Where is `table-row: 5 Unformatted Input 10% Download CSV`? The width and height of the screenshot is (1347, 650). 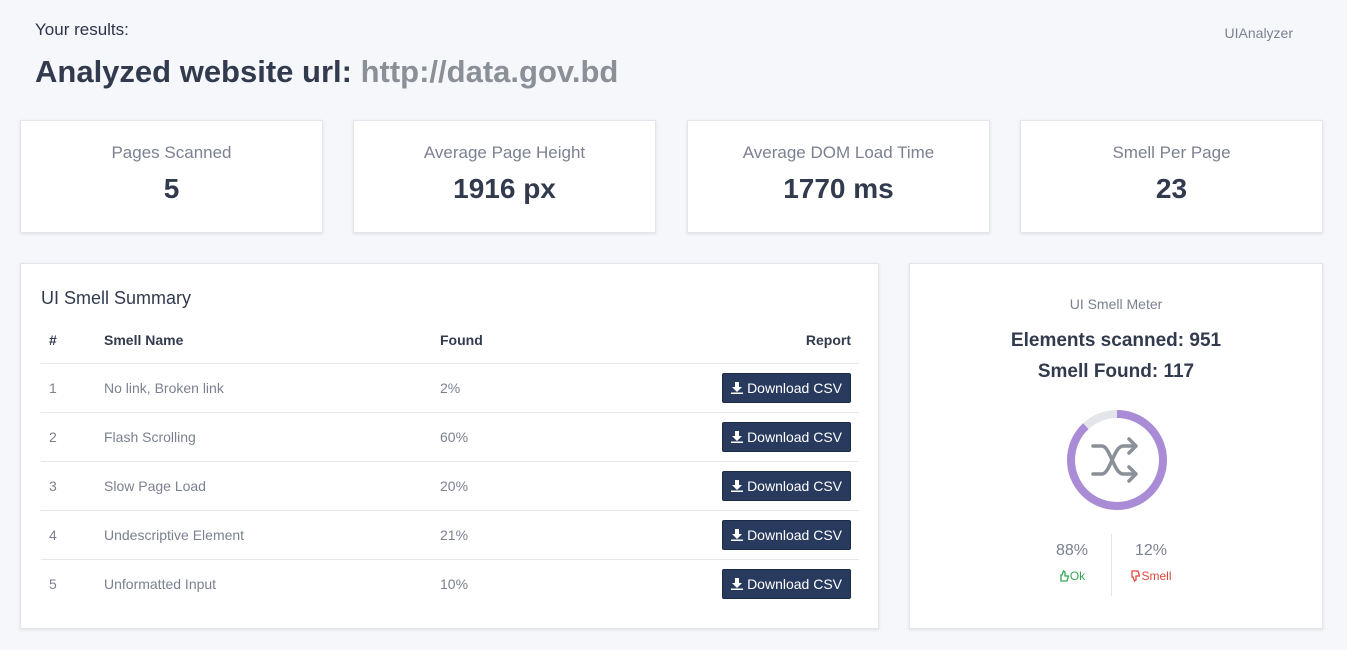 table-row: 5 Unformatted Input 10% Download CSV is located at coordinates (450, 583).